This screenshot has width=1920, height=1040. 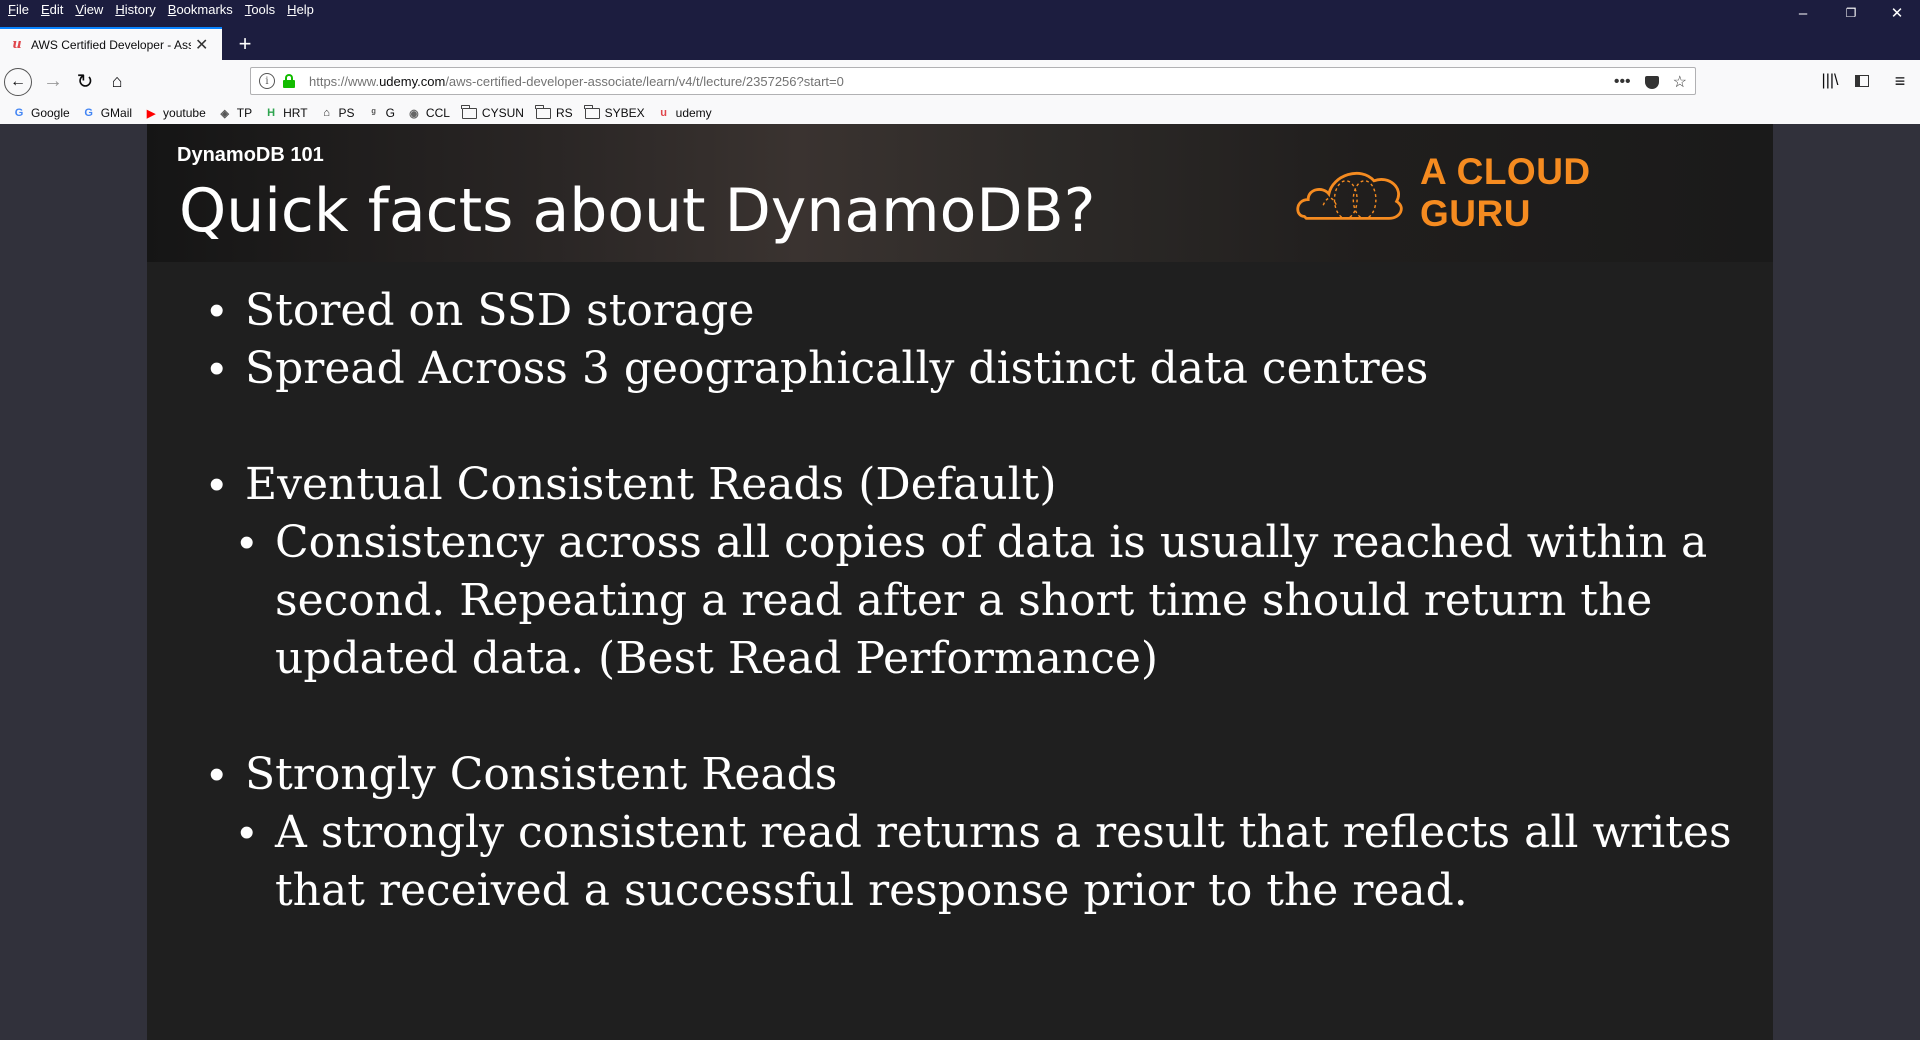 What do you see at coordinates (1505, 192) in the screenshot?
I see `logo-text: A CLOUD GURU` at bounding box center [1505, 192].